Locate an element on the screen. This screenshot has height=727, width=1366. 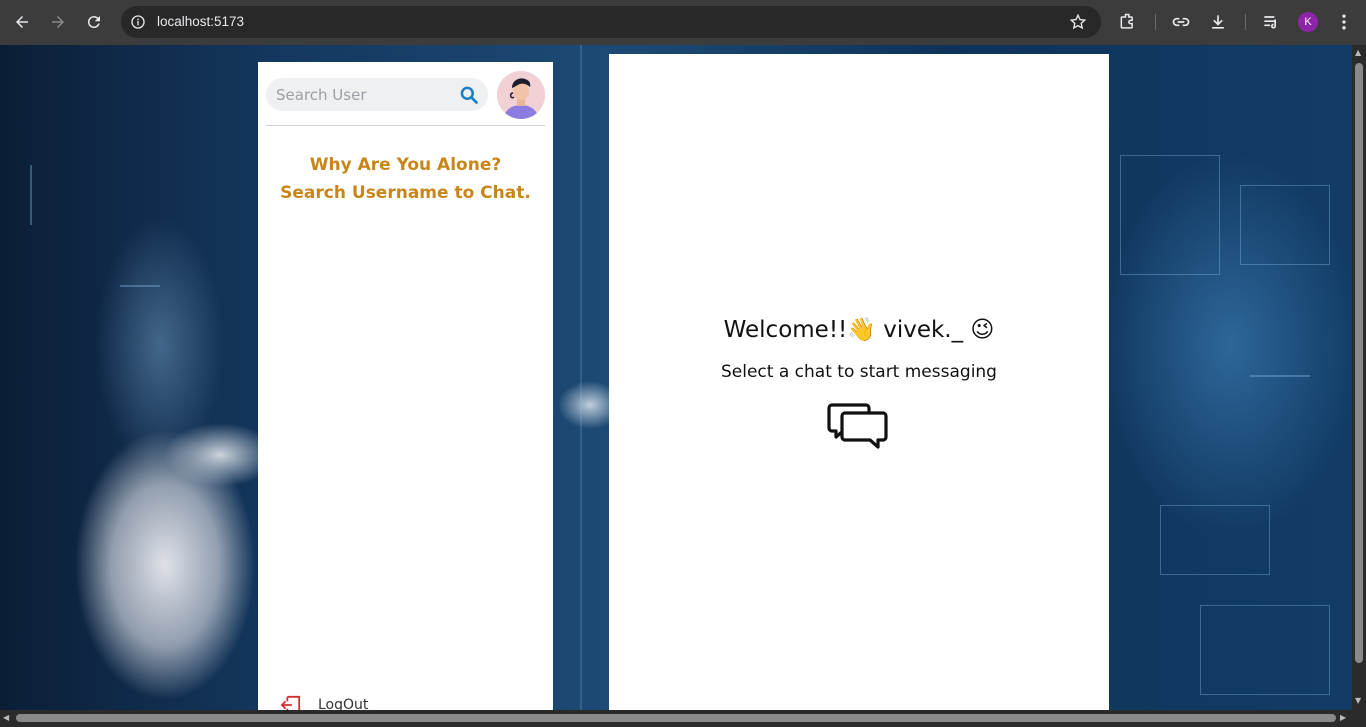
back-button is located at coordinates (22, 22).